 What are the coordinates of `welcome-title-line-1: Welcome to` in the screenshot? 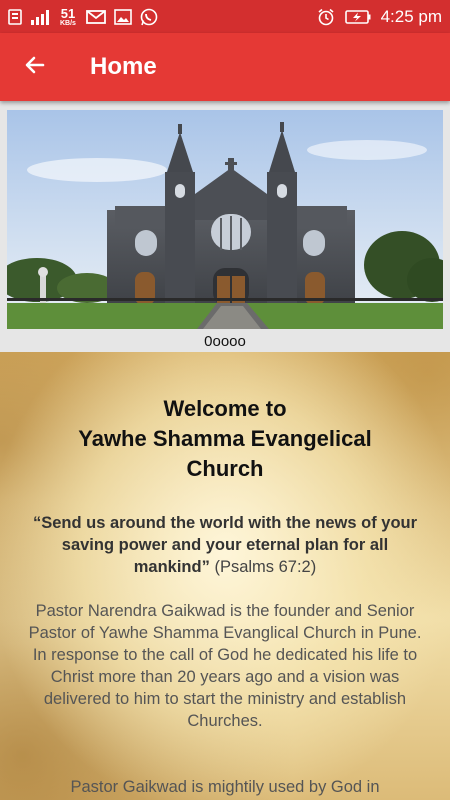 It's located at (225, 408).